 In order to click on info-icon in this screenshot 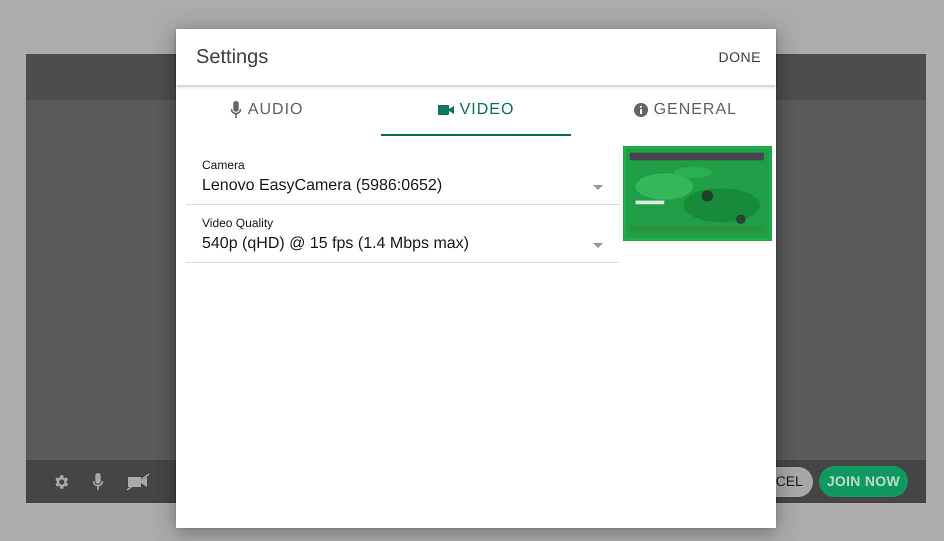, I will do `click(641, 109)`.